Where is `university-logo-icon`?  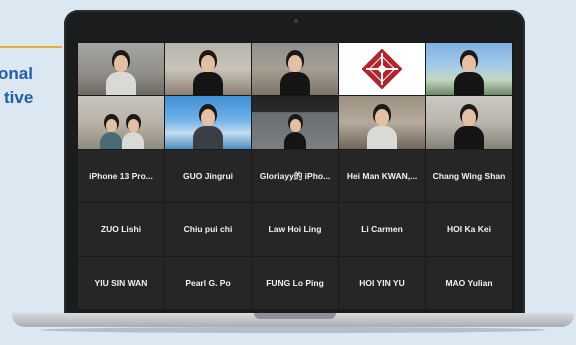 university-logo-icon is located at coordinates (382, 69).